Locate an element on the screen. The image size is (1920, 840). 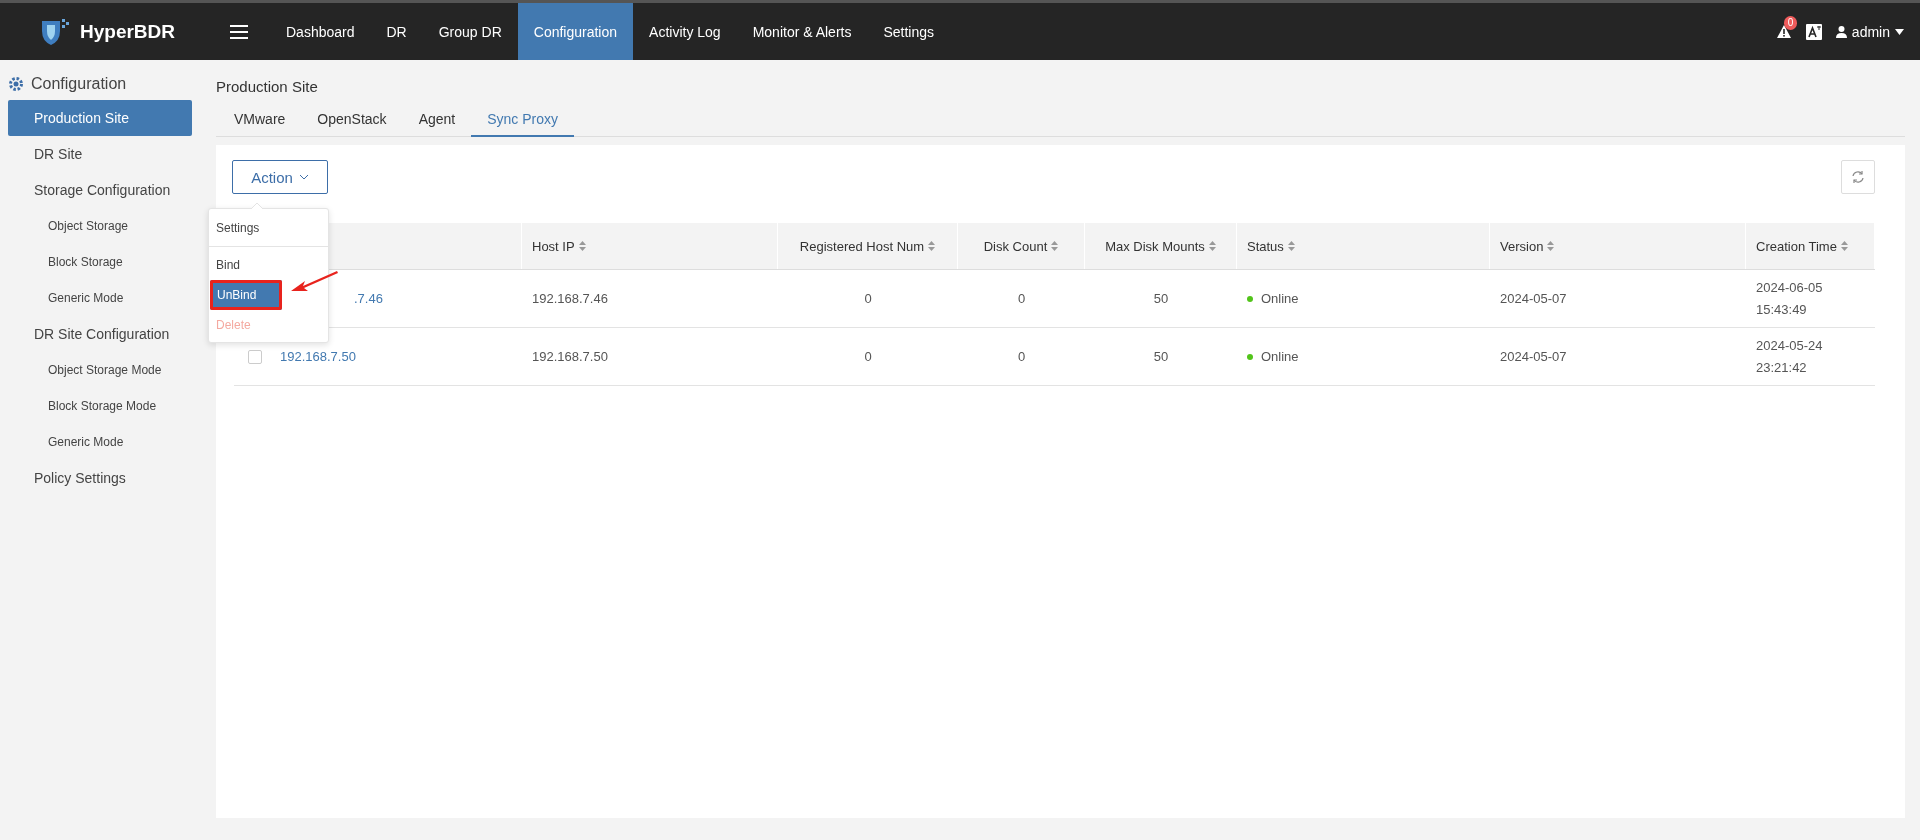
column-header: Disk Count is located at coordinates (1021, 246).